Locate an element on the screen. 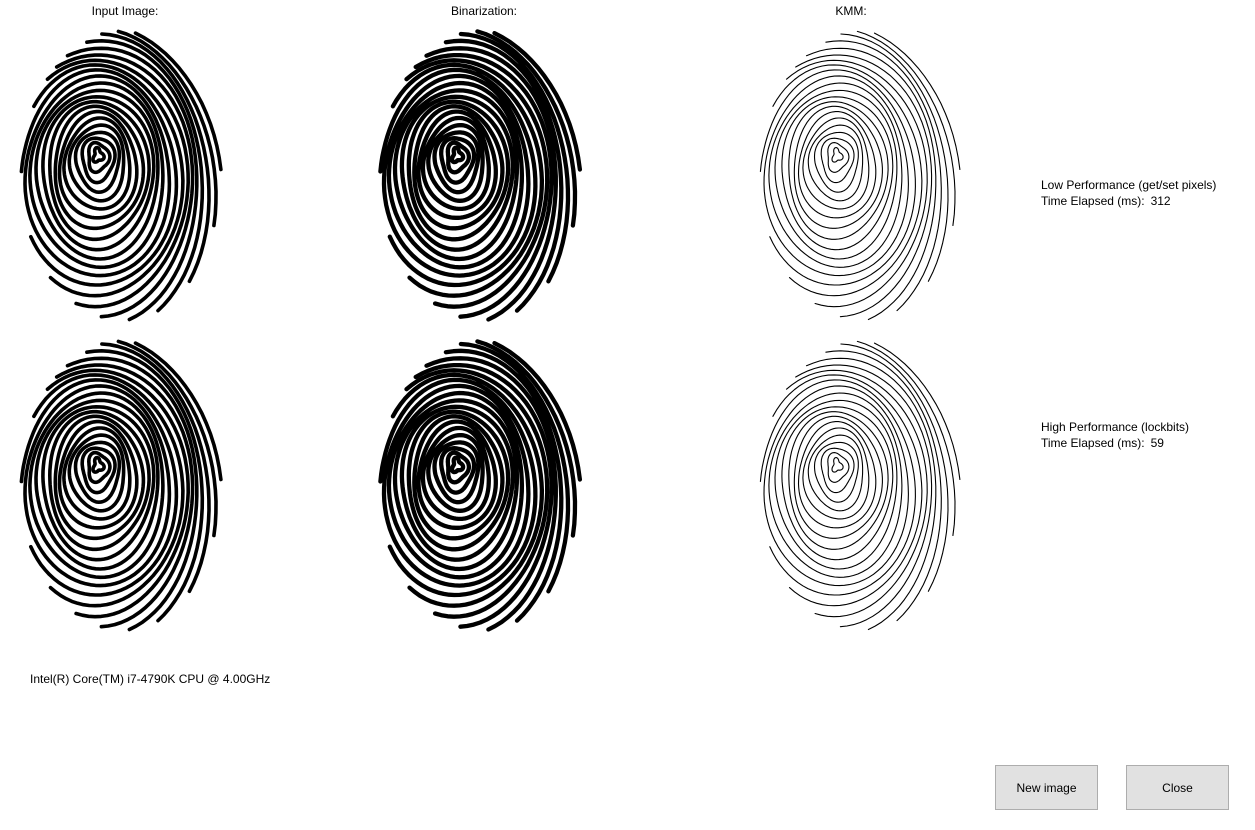  kmm-image-low is located at coordinates (860, 174).